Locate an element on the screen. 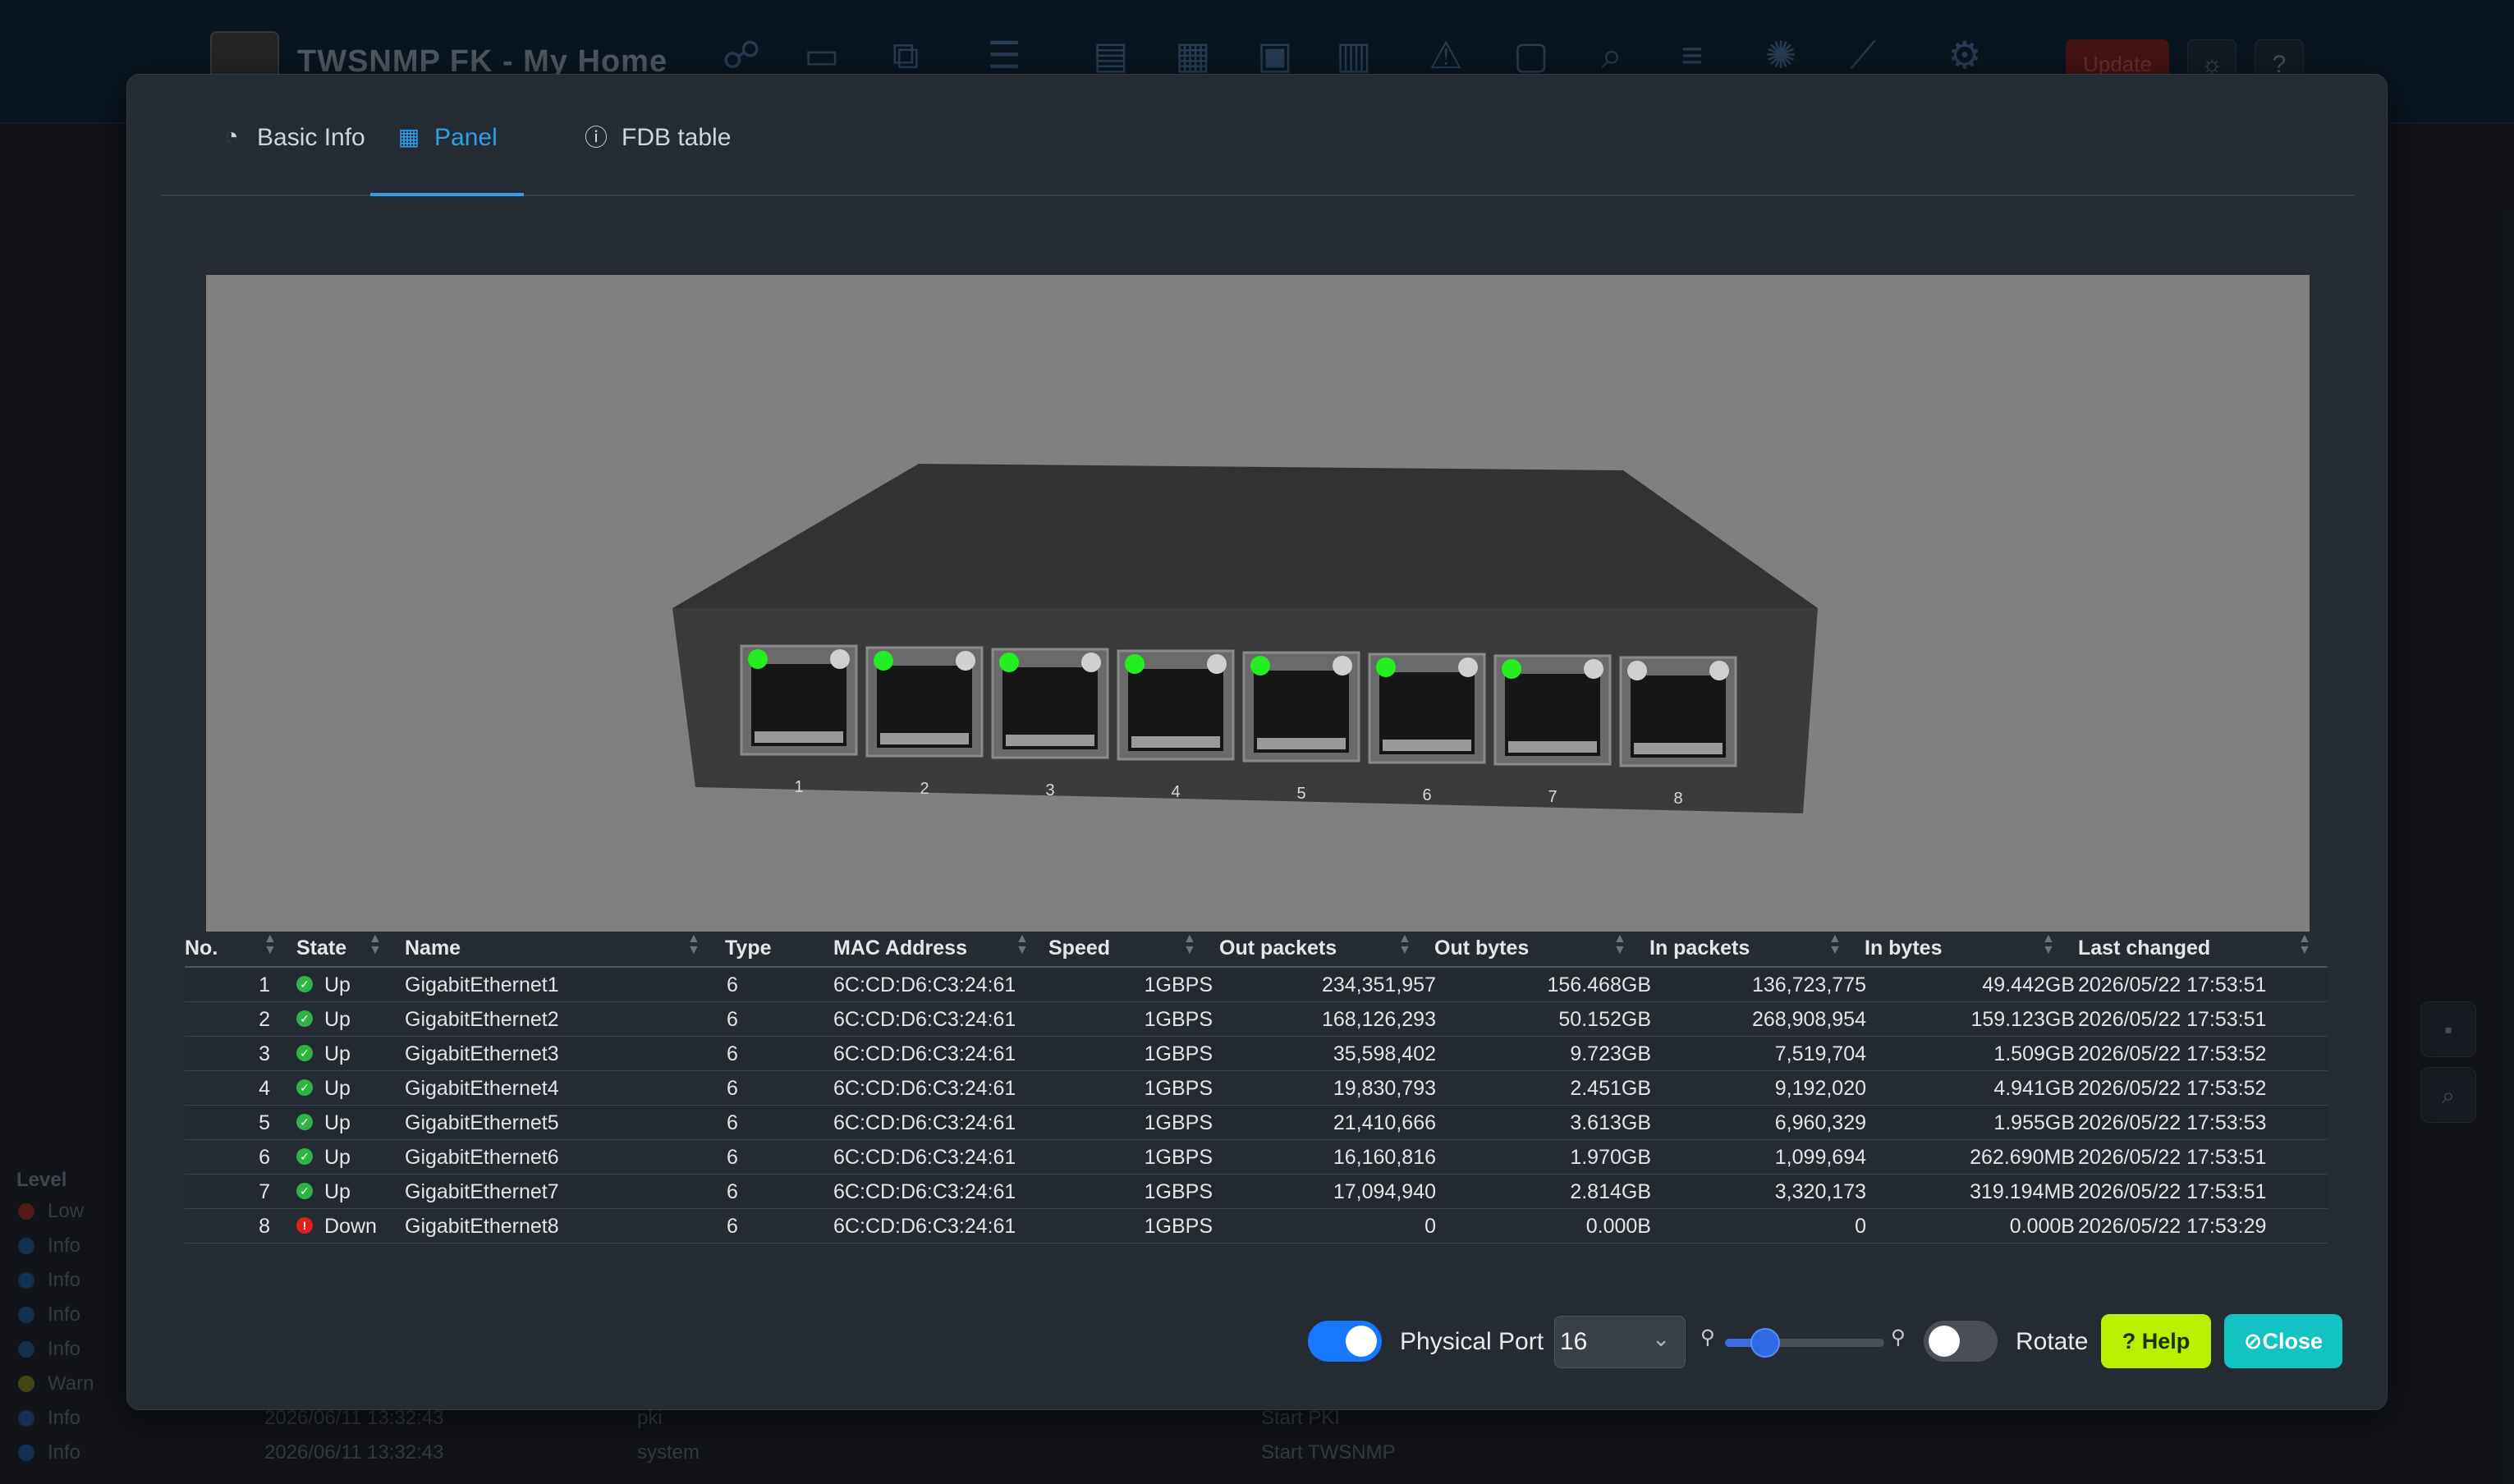 The height and width of the screenshot is (1484, 2514). sort-no-icon: ▲ ▼ is located at coordinates (270, 944).